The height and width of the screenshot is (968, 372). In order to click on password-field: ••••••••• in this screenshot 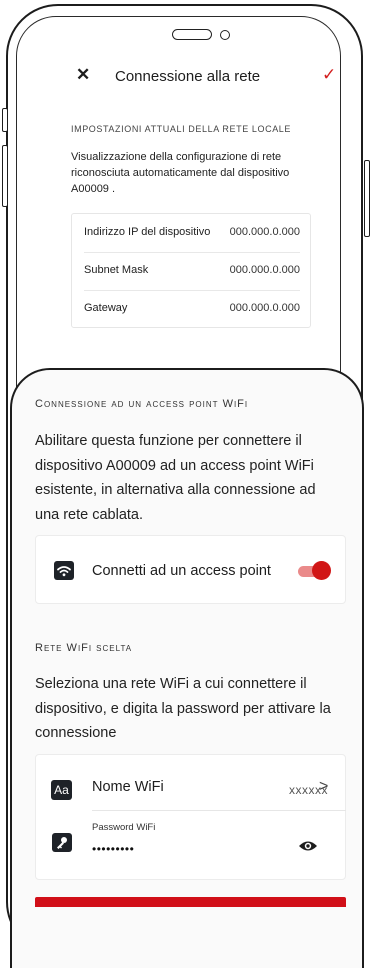, I will do `click(113, 849)`.